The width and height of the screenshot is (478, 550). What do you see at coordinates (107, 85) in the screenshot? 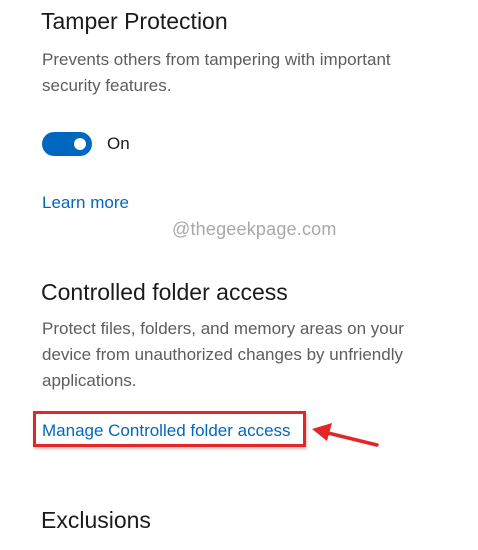
I see `description-line: security features.` at bounding box center [107, 85].